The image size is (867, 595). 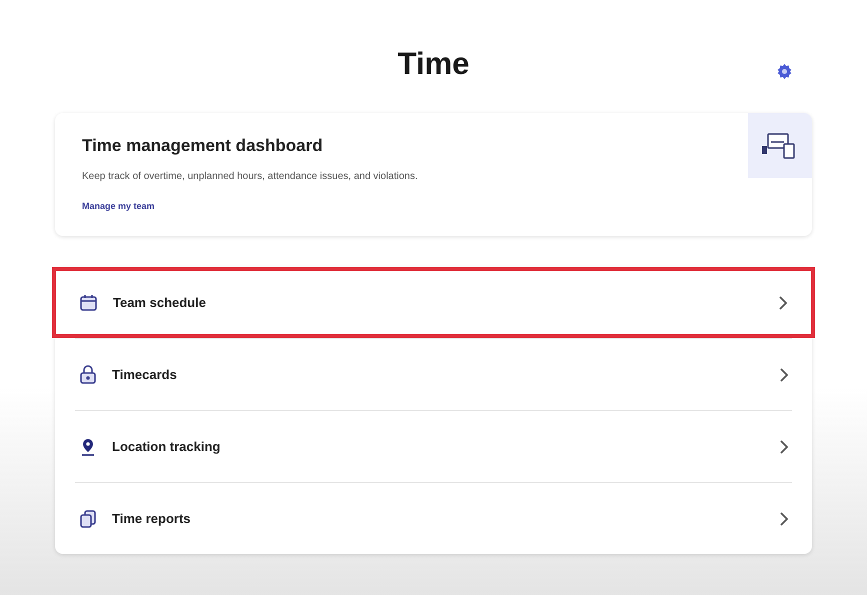 I want to click on calendar-icon, so click(x=89, y=302).